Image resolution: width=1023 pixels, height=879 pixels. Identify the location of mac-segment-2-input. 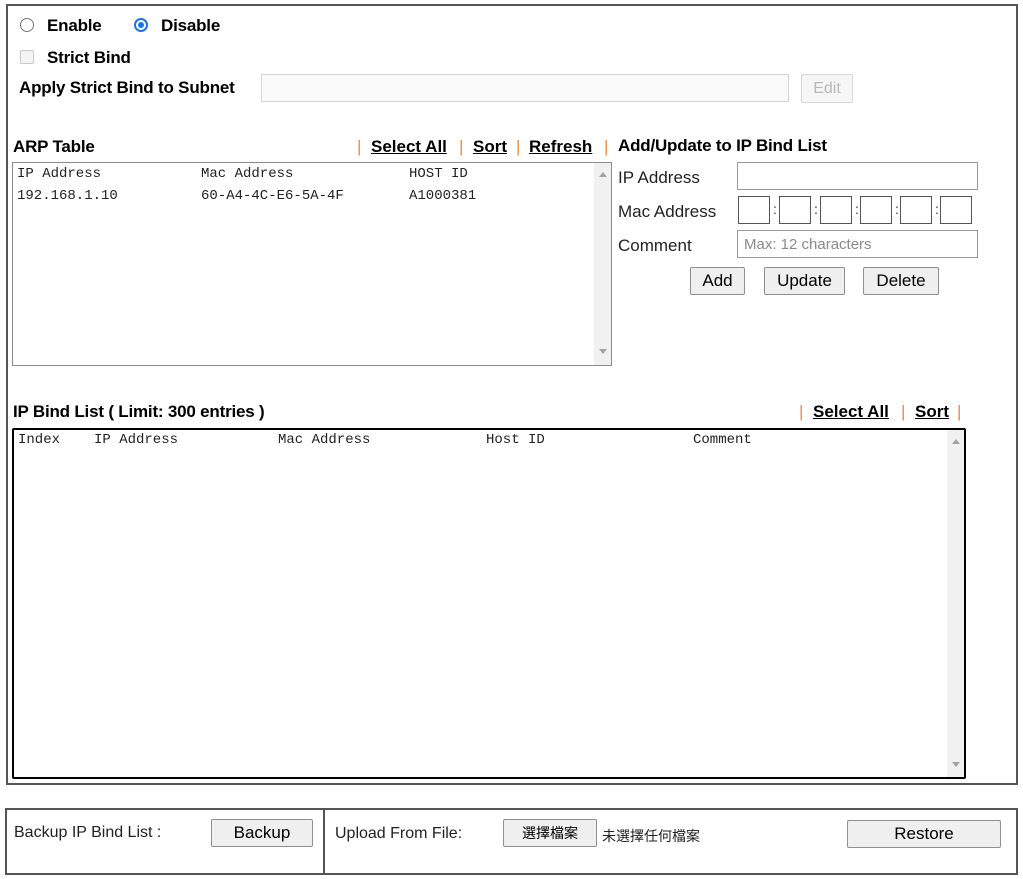
(795, 210).